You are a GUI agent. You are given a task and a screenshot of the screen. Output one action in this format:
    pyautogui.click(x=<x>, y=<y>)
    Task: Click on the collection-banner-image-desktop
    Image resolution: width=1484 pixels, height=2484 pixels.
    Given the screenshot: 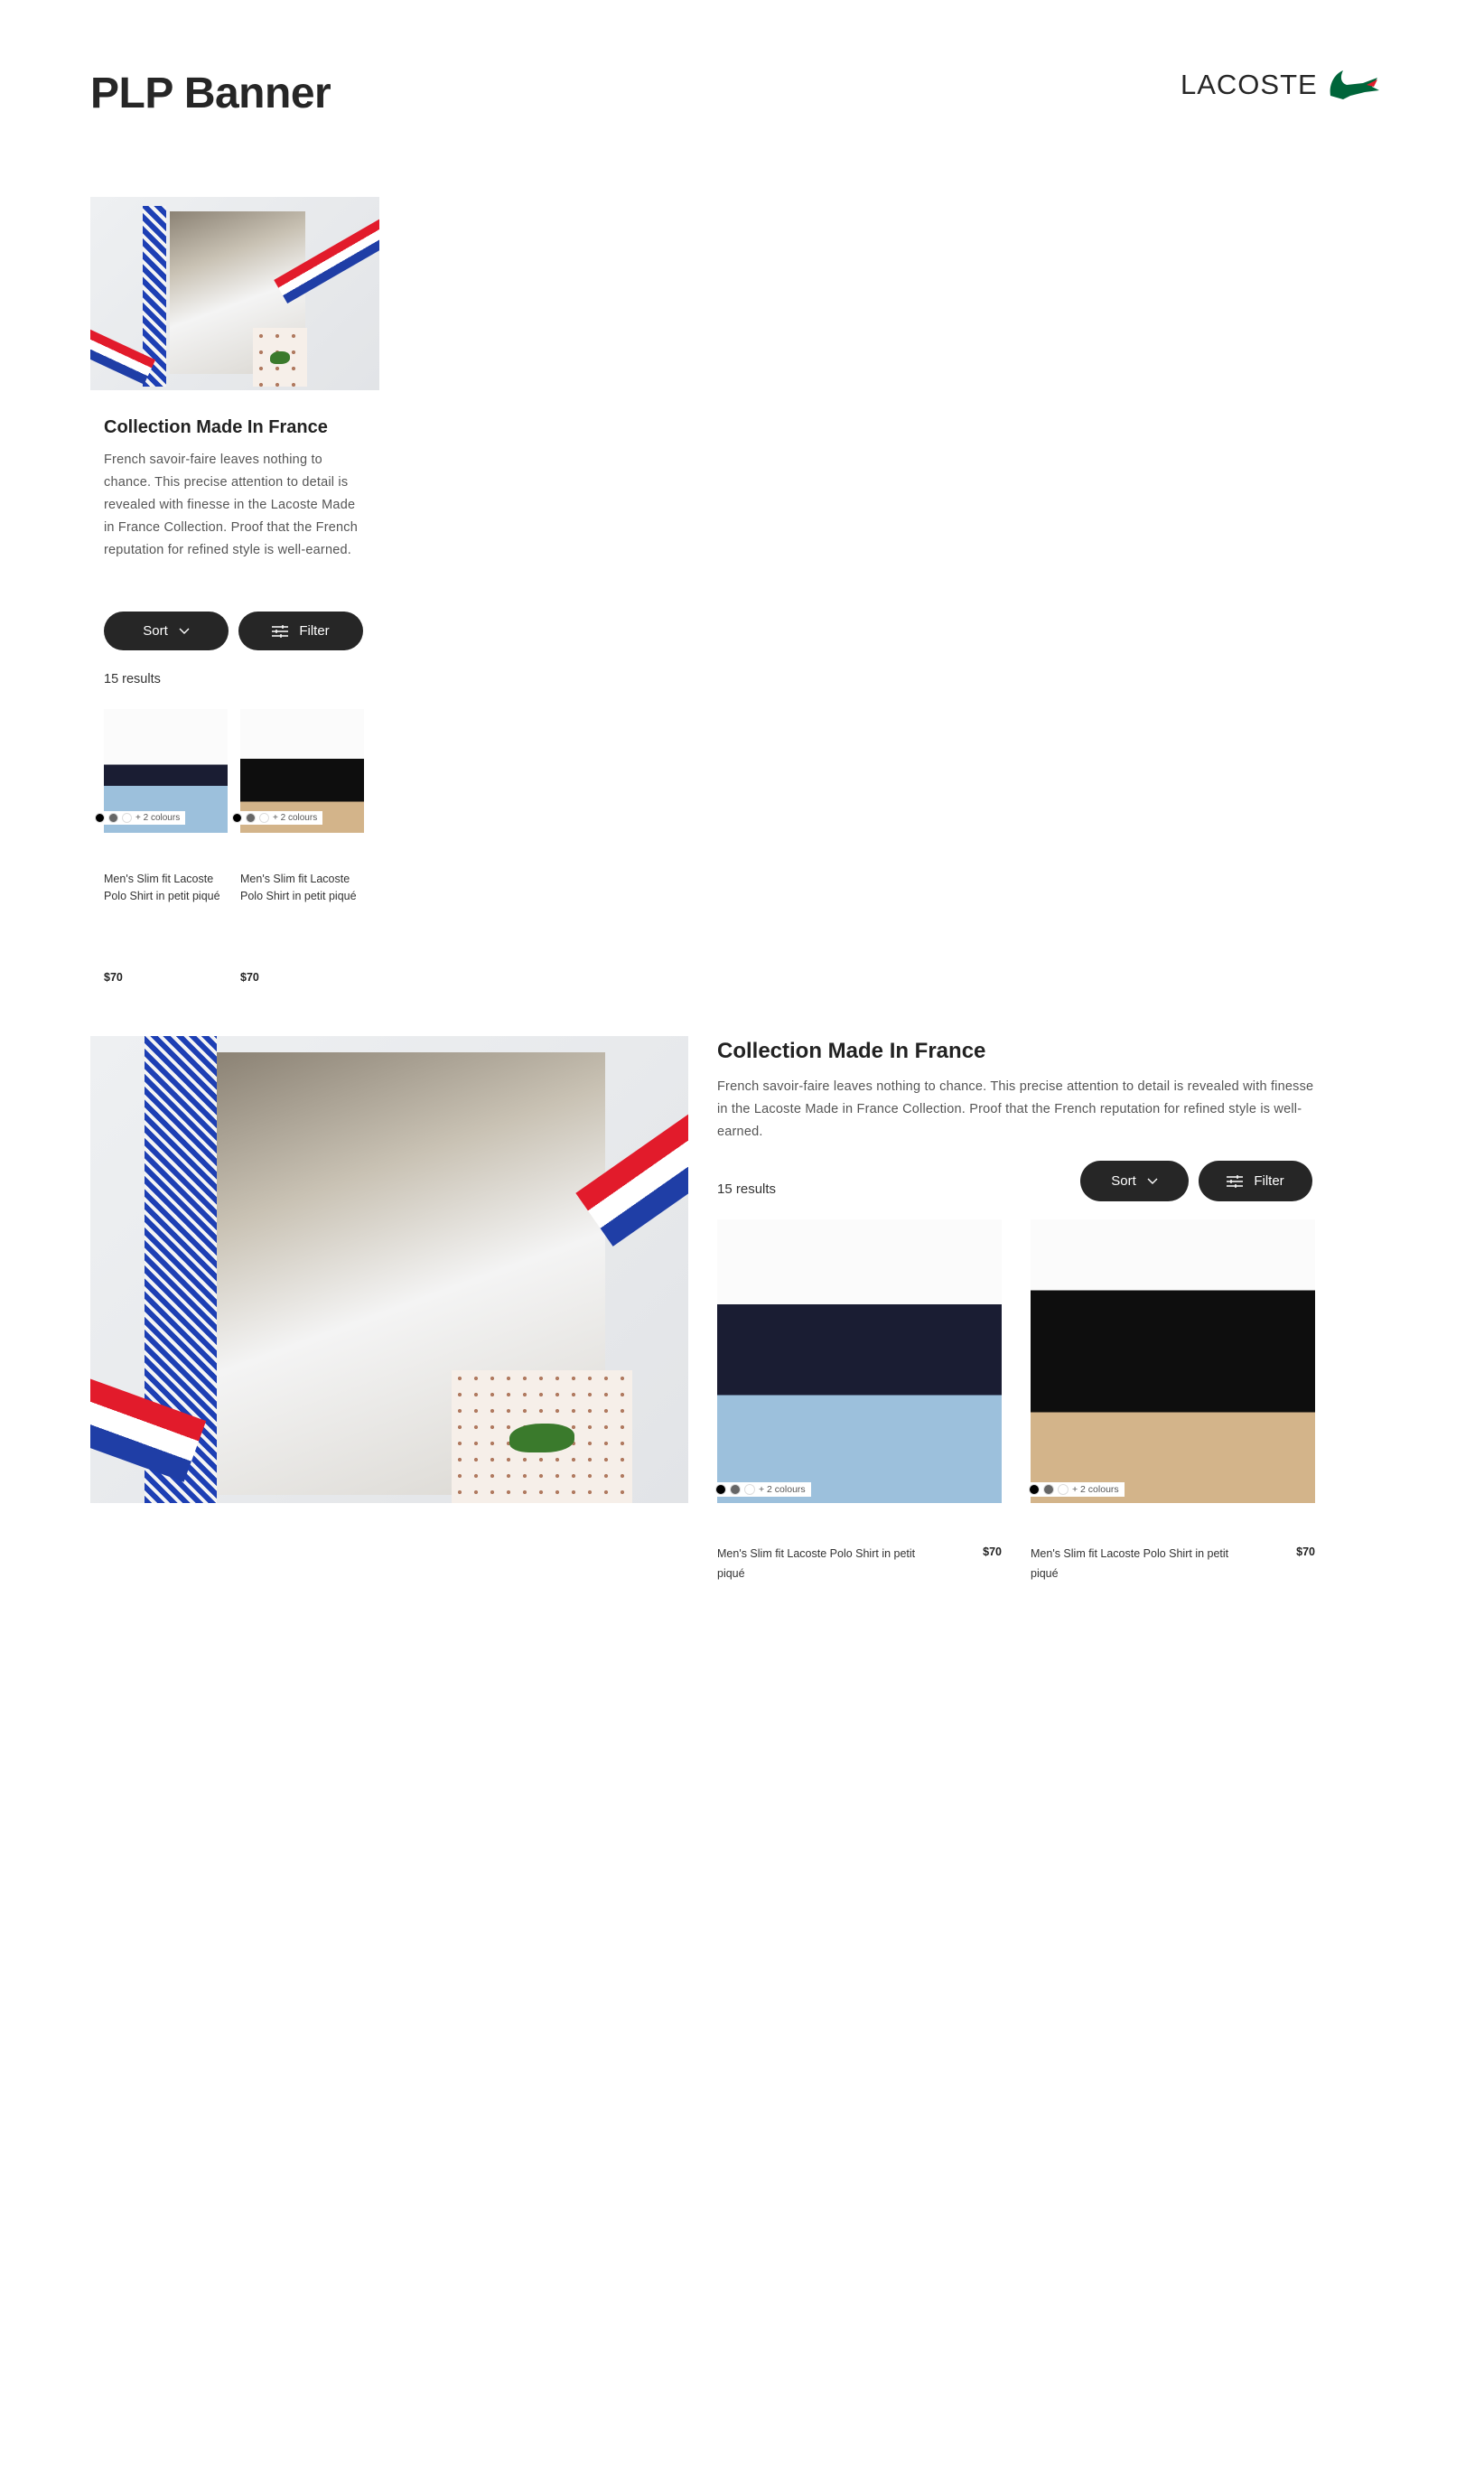 What is the action you would take?
    pyautogui.click(x=389, y=1269)
    